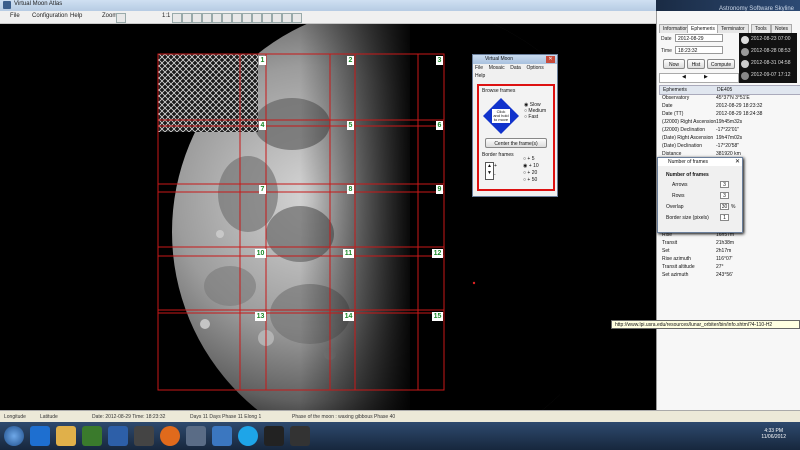 Image resolution: width=800 pixels, height=450 pixels. I want to click on start-button-icon, so click(14, 436).